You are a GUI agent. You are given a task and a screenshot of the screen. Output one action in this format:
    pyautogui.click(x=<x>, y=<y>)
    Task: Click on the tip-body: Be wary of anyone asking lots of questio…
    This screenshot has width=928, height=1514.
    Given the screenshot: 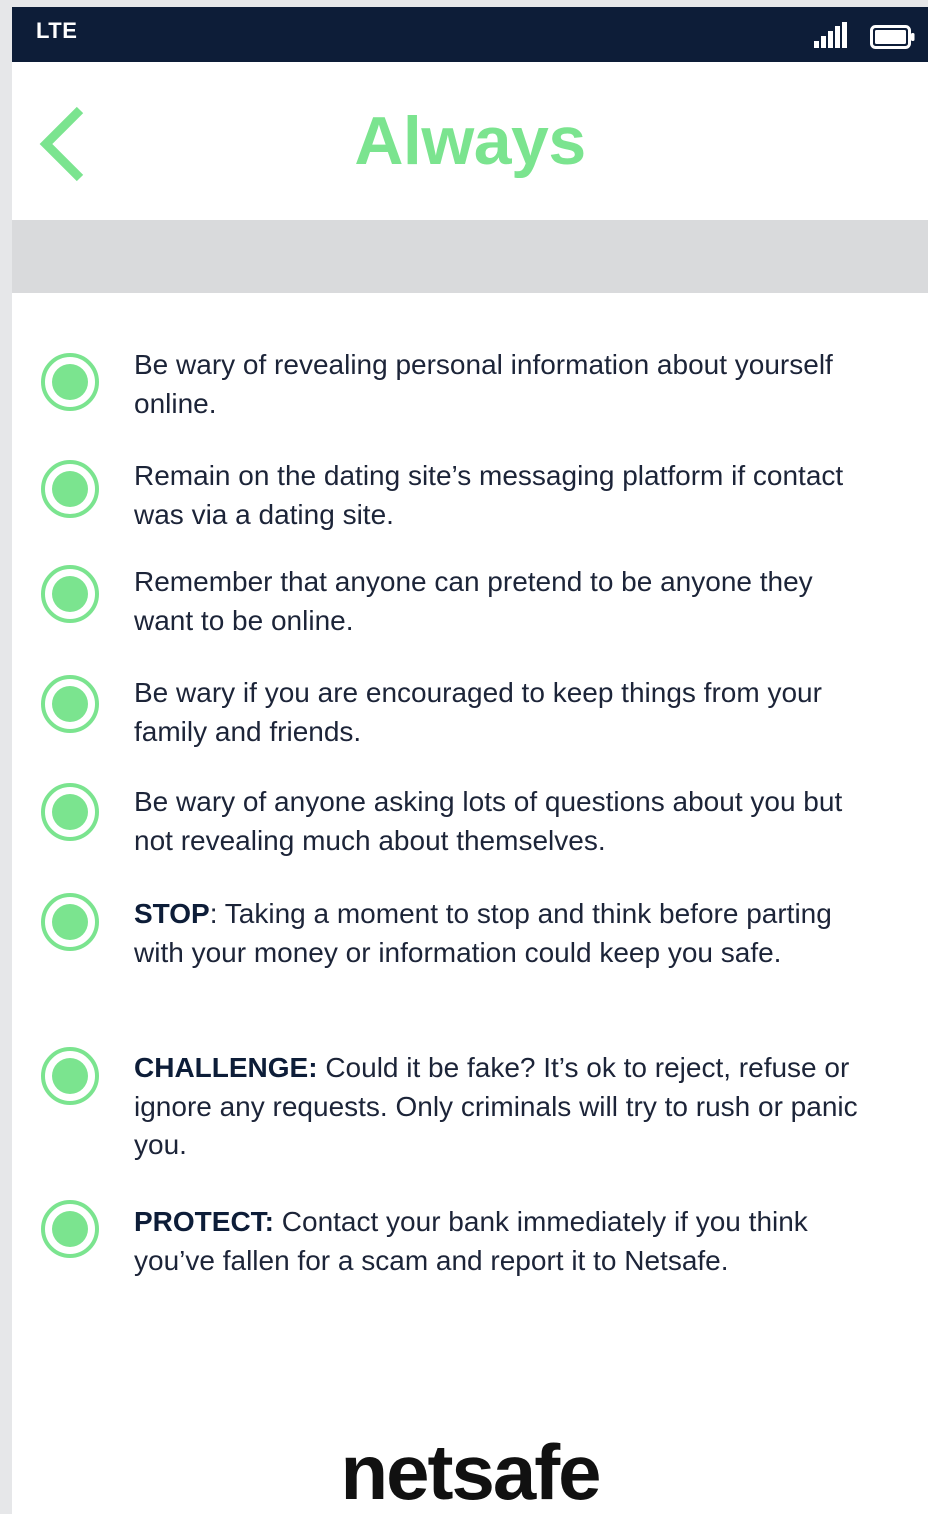 What is the action you would take?
    pyautogui.click(x=488, y=821)
    